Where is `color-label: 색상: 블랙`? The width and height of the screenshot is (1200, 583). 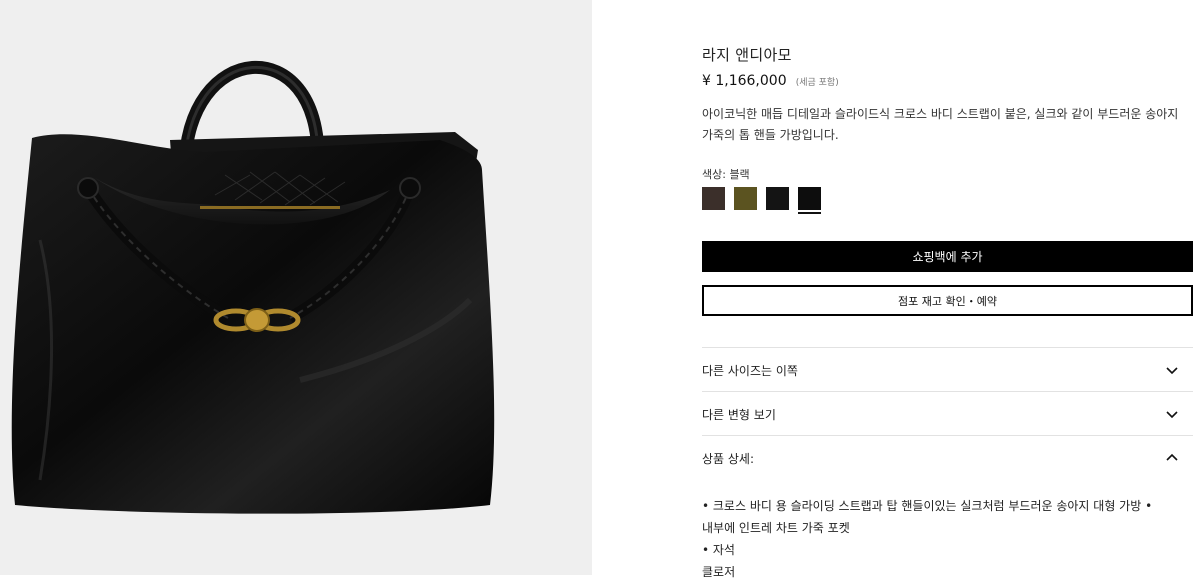 color-label: 색상: 블랙 is located at coordinates (726, 174).